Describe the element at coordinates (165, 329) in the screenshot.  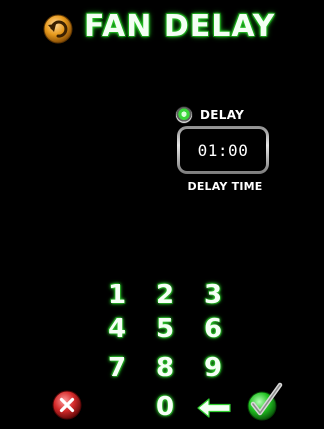
I see `keypad-key-5: 5` at that location.